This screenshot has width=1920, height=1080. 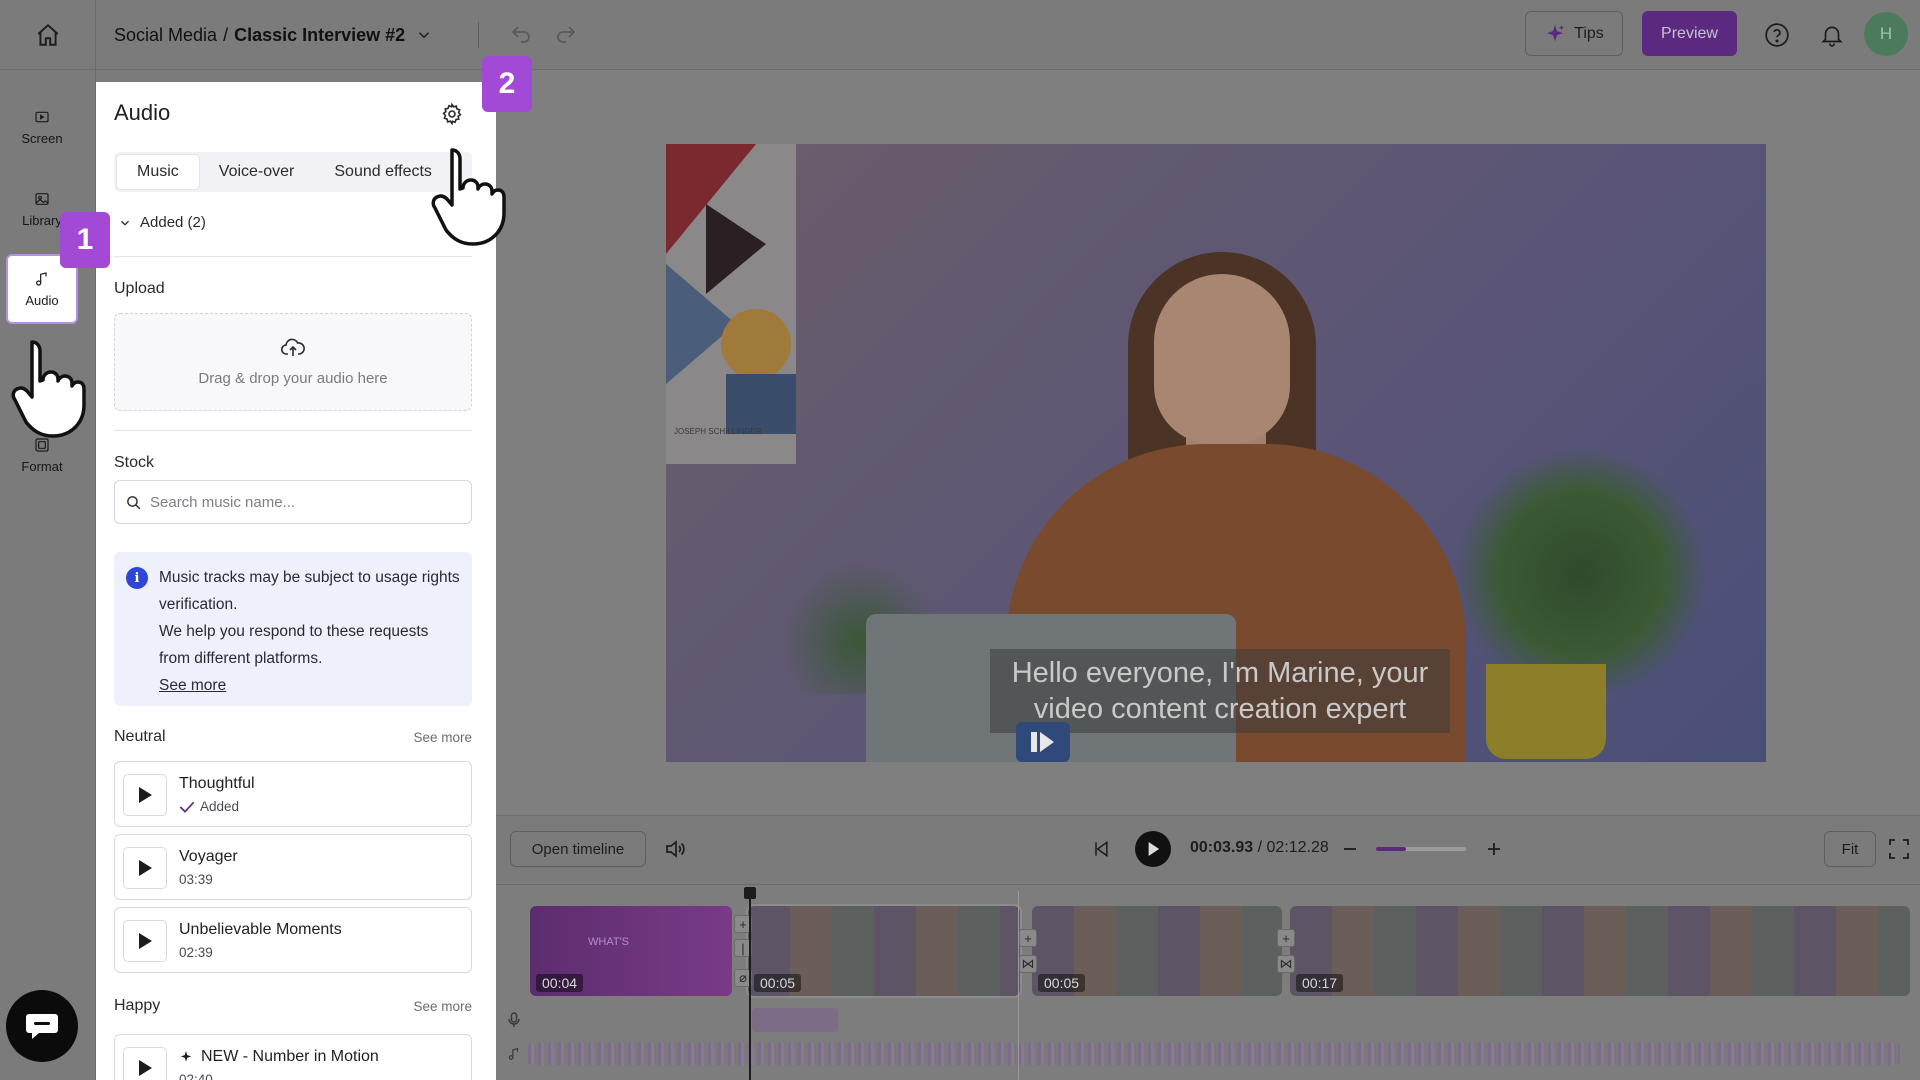 I want to click on timeline-clip: 00:17, so click(x=1600, y=951).